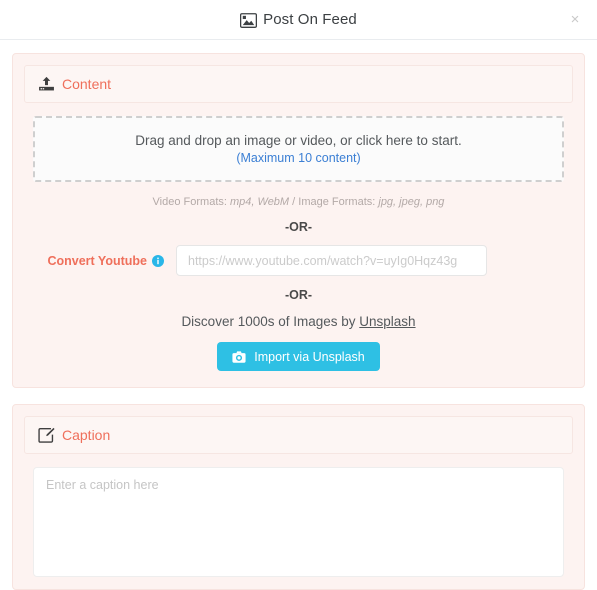  Describe the element at coordinates (158, 260) in the screenshot. I see `info-icon` at that location.